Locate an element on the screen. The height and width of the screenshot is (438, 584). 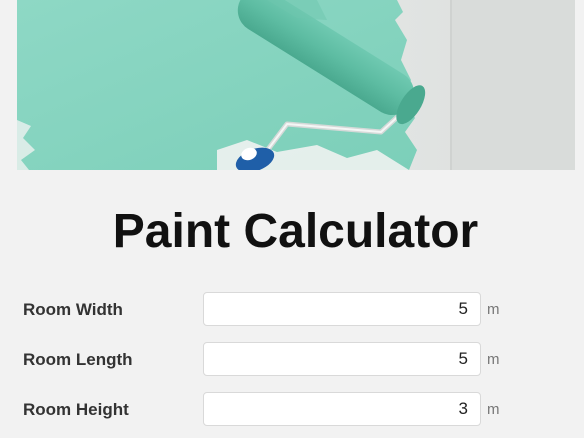
room-length-row: Room Length m is located at coordinates (292, 360).